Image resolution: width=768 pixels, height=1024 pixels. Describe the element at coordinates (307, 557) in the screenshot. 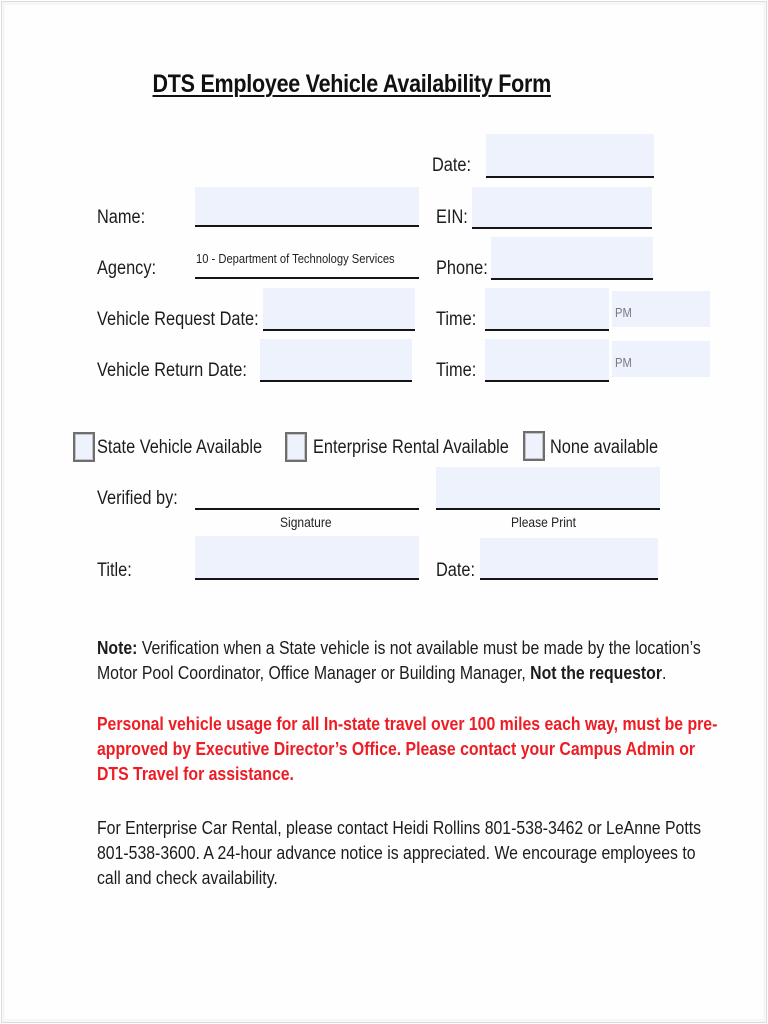

I see `title-field` at that location.